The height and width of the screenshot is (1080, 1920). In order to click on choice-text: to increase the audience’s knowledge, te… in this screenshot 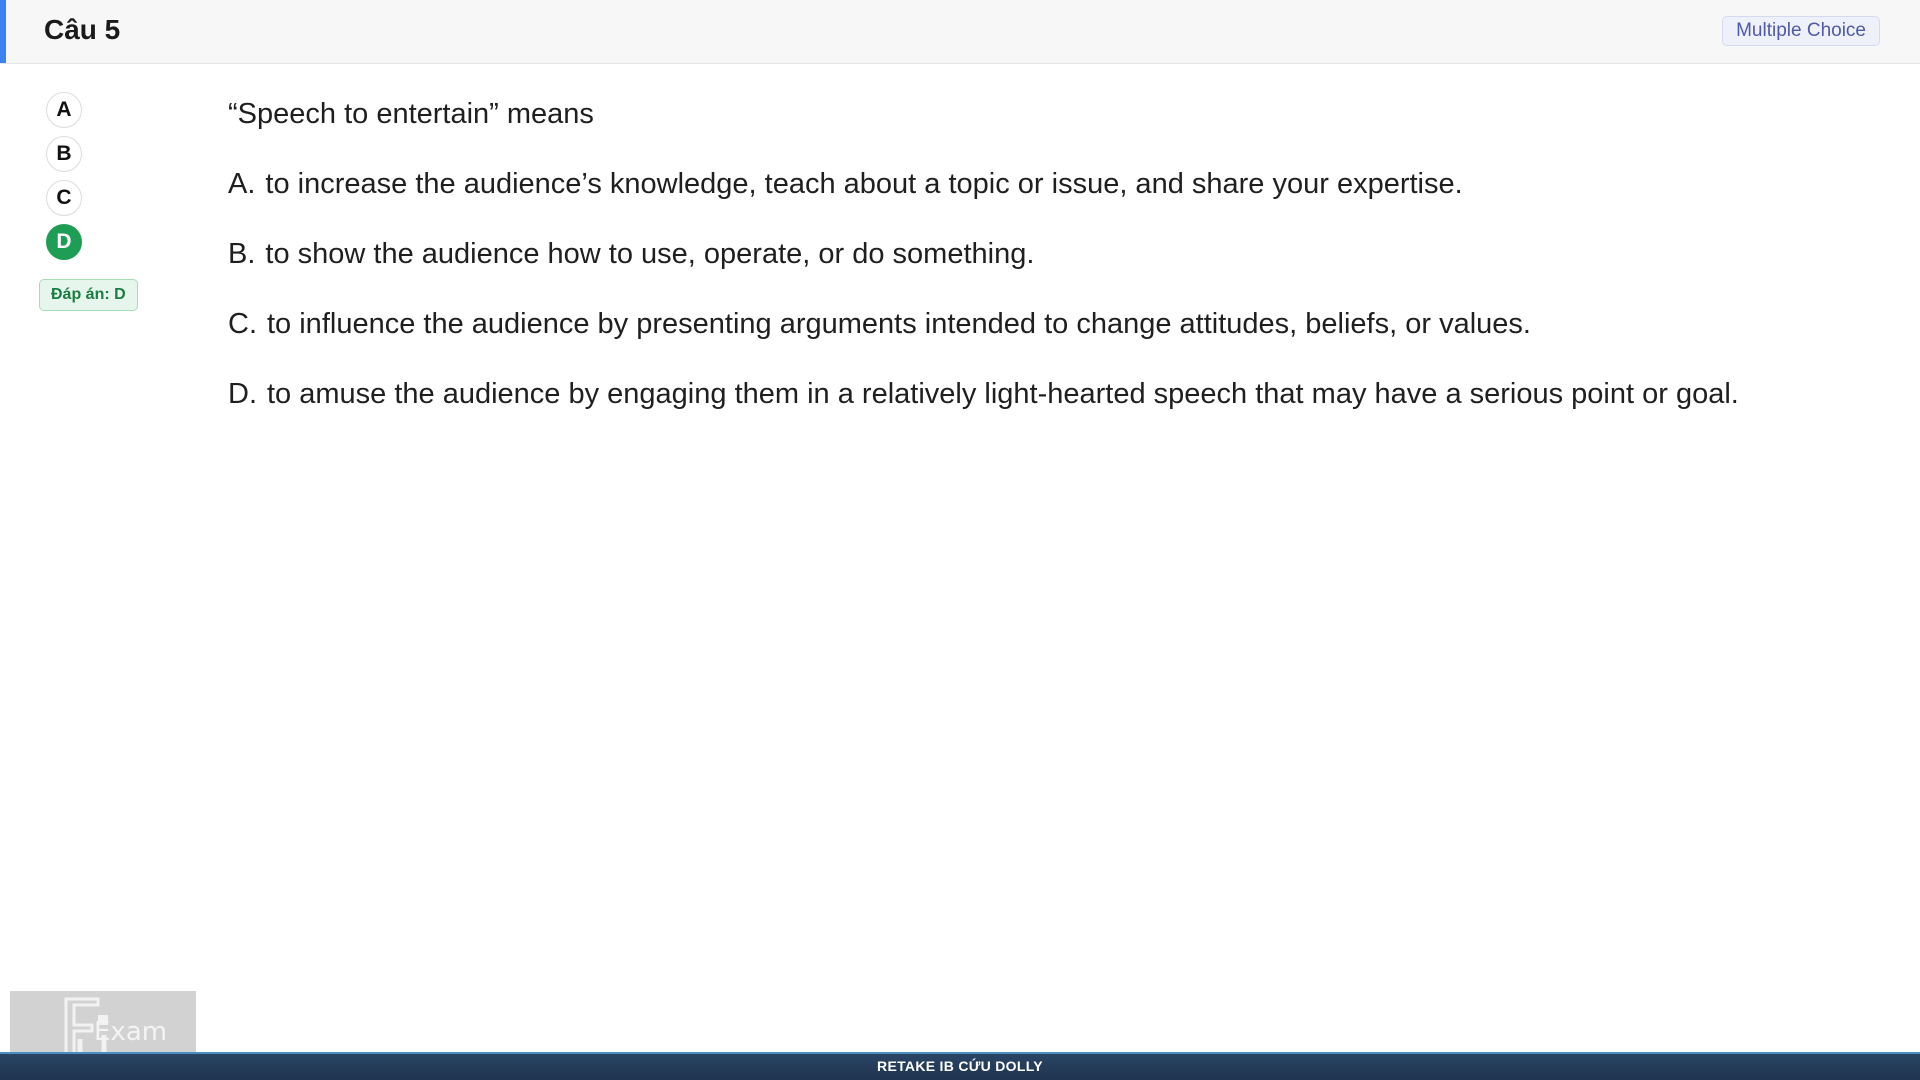, I will do `click(864, 184)`.